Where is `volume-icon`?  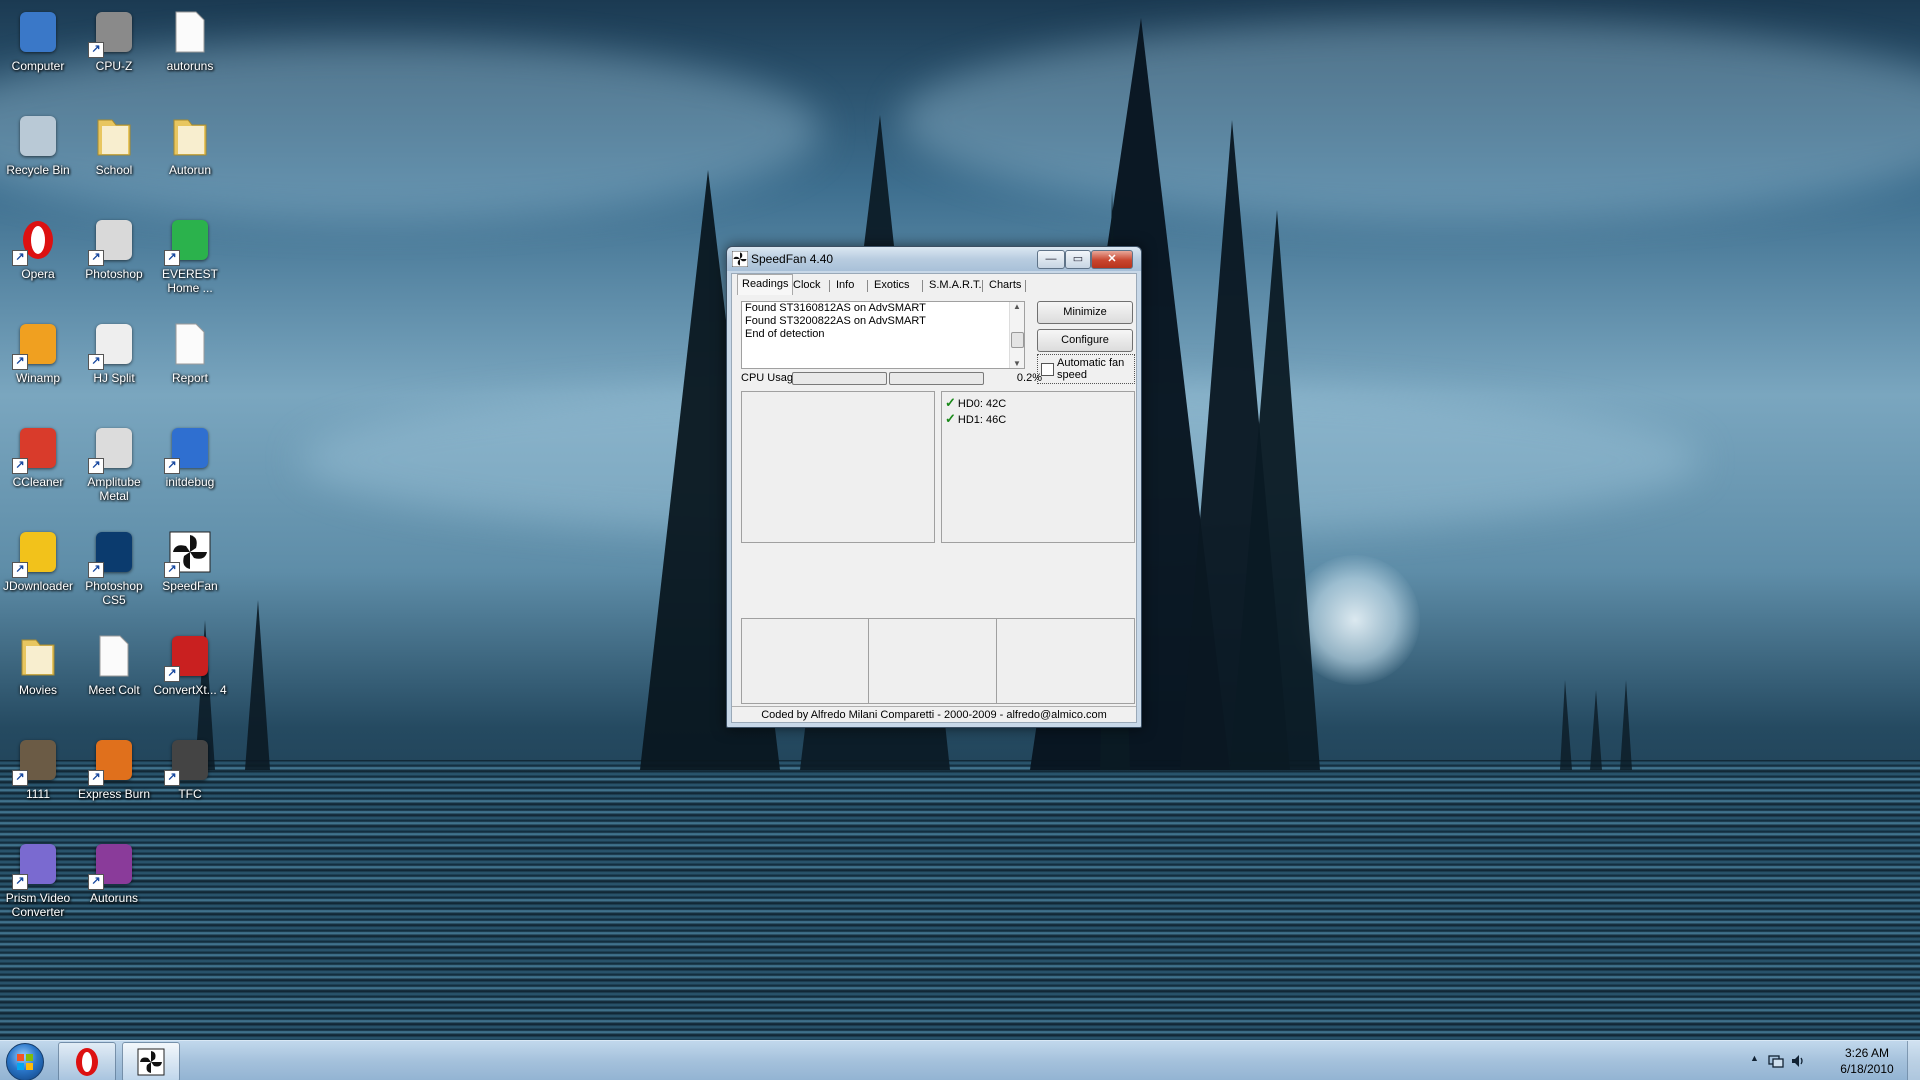
volume-icon is located at coordinates (1798, 1061).